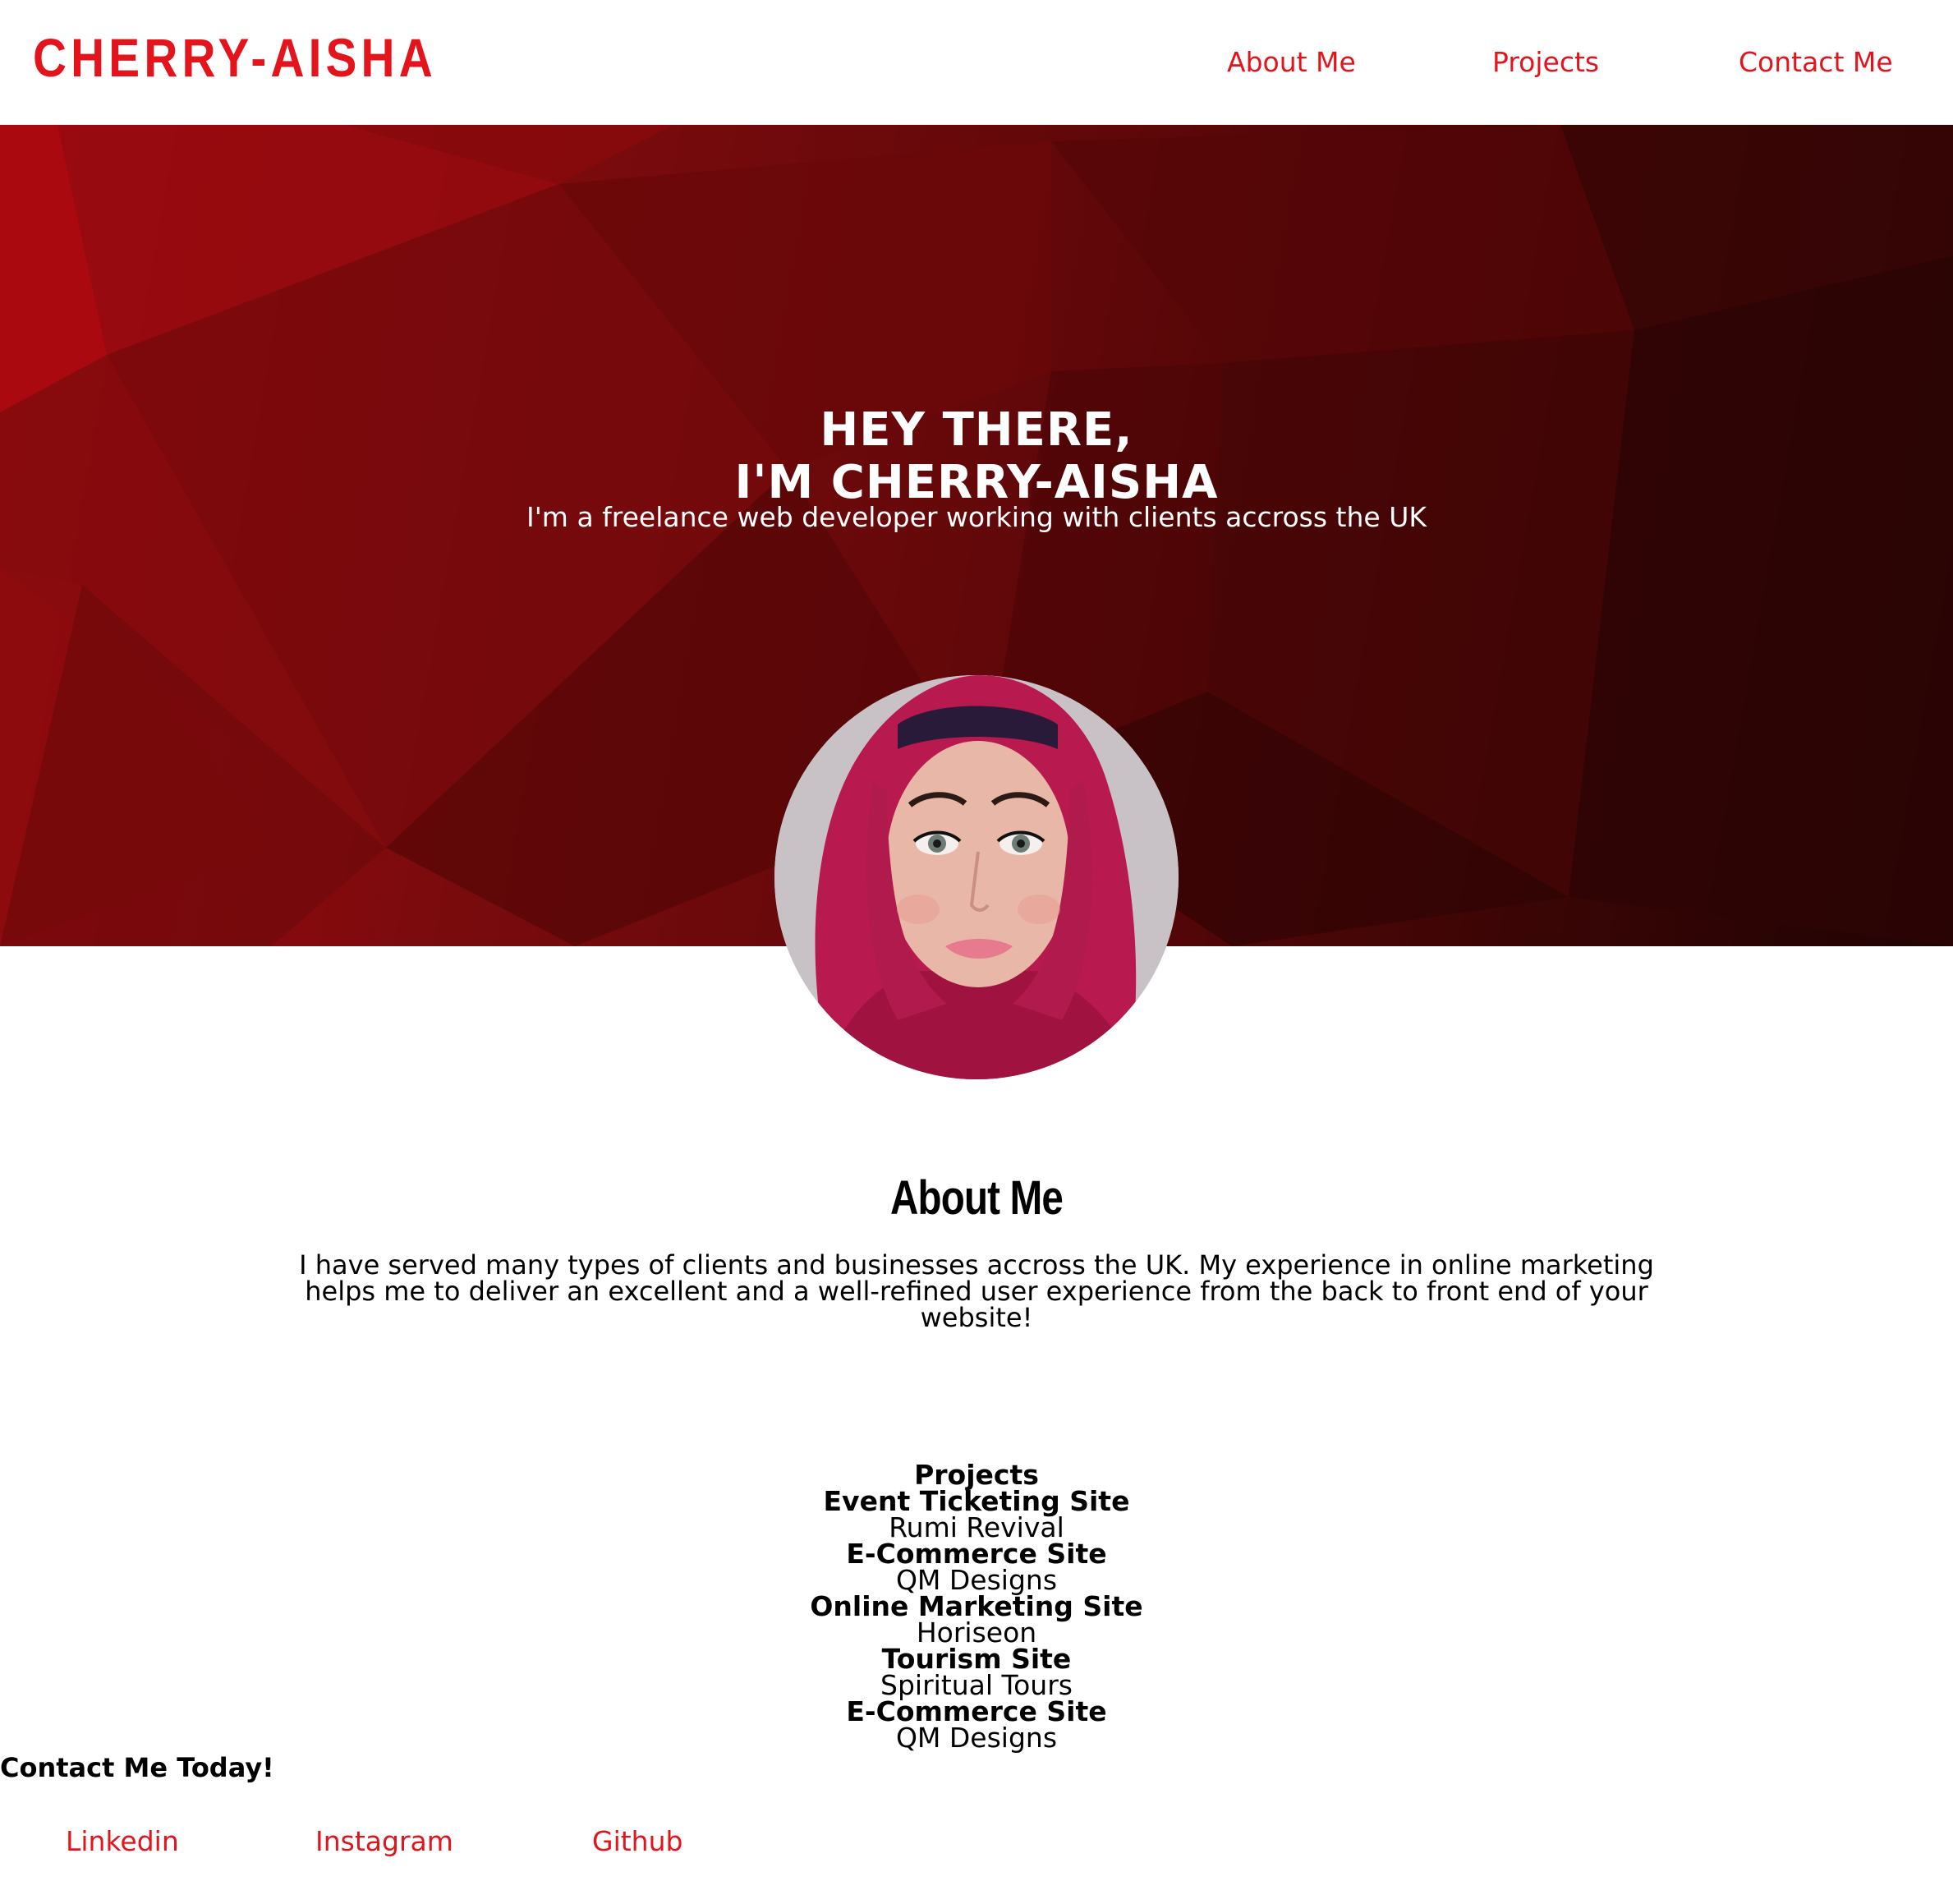 The height and width of the screenshot is (1904, 1953). What do you see at coordinates (1291, 62) in the screenshot?
I see `nav-link-about-me: About Me` at bounding box center [1291, 62].